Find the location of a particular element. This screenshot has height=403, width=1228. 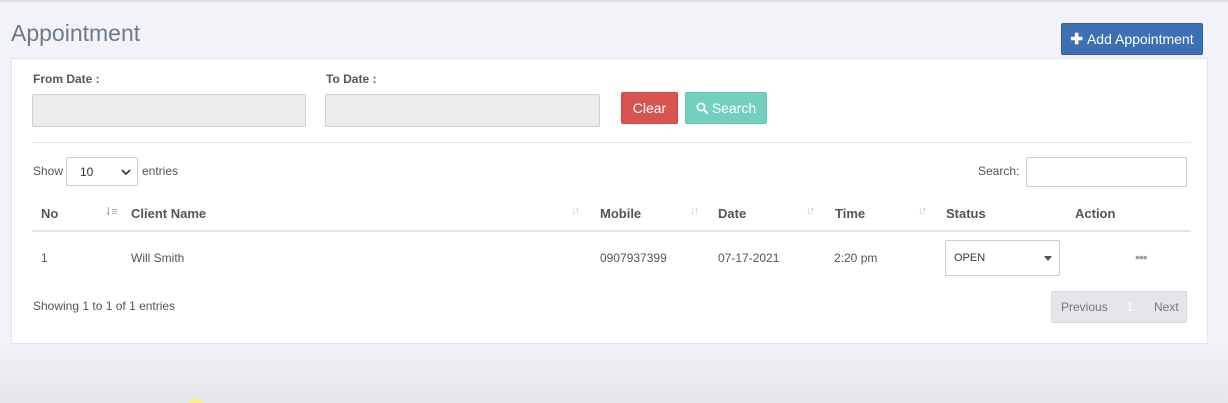

add-appointment-button: ✚ Add Appointment is located at coordinates (1132, 39).